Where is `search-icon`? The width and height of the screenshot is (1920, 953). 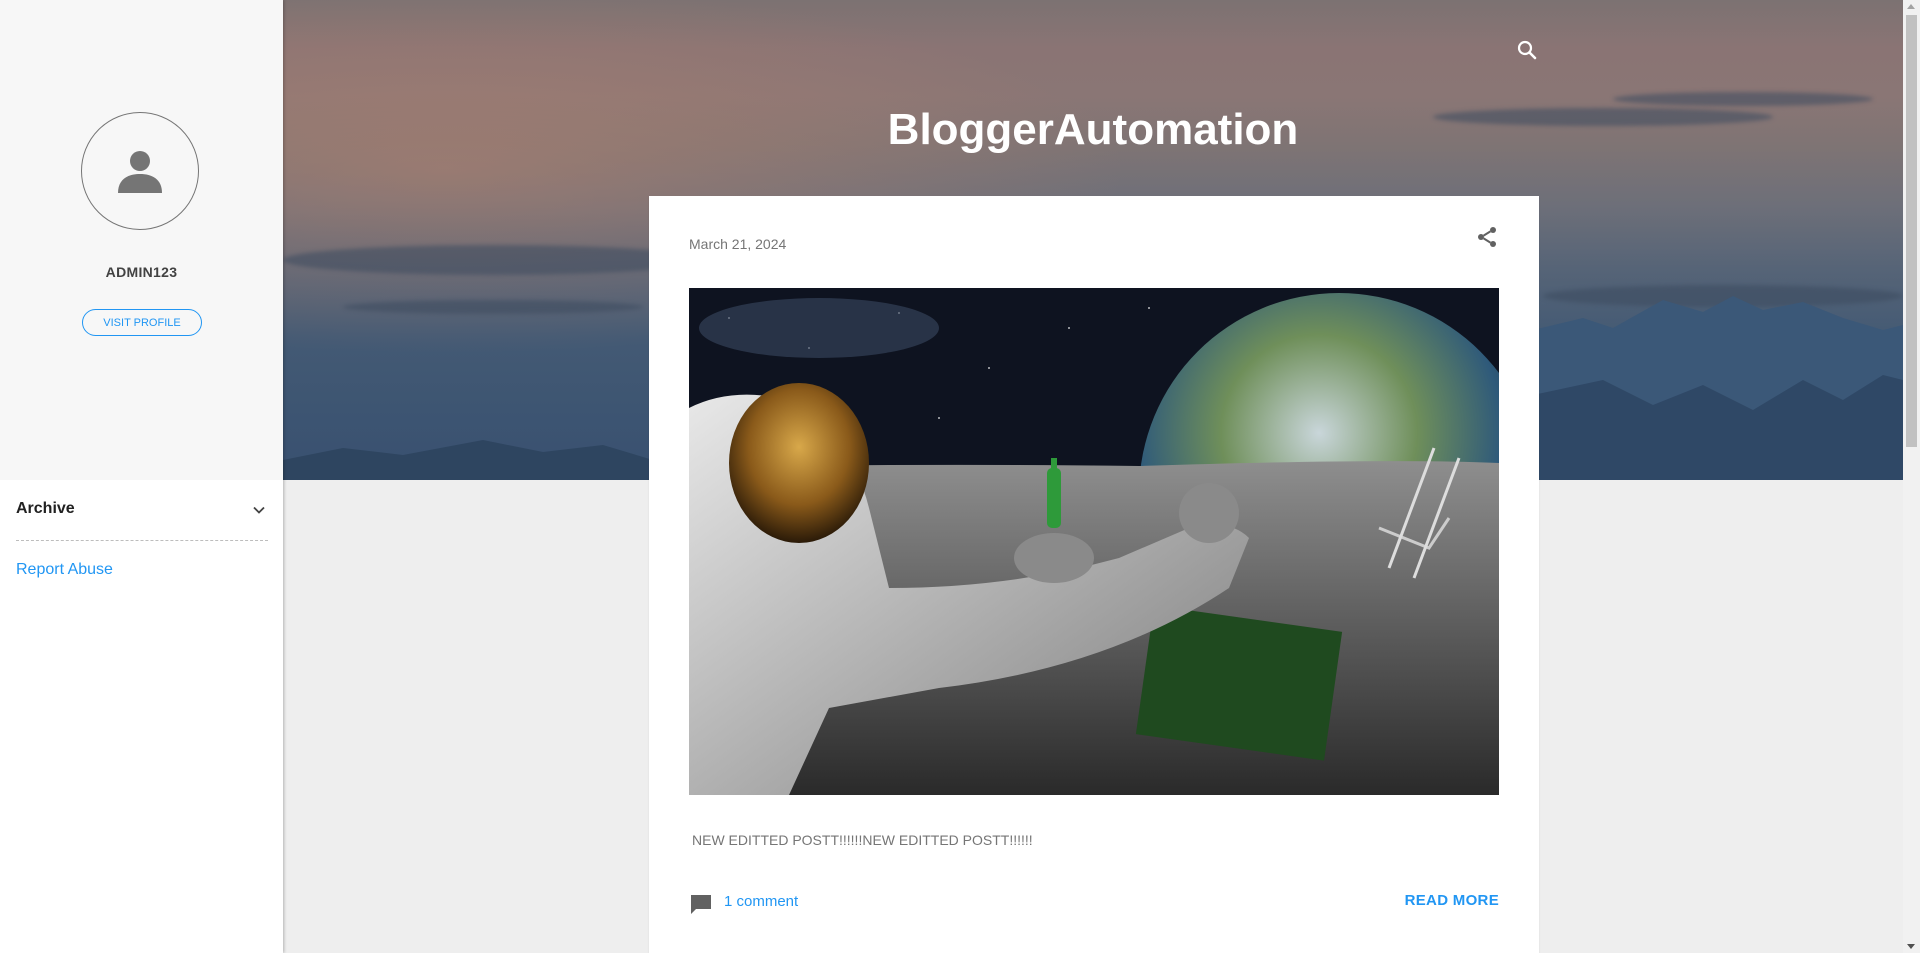 search-icon is located at coordinates (1527, 50).